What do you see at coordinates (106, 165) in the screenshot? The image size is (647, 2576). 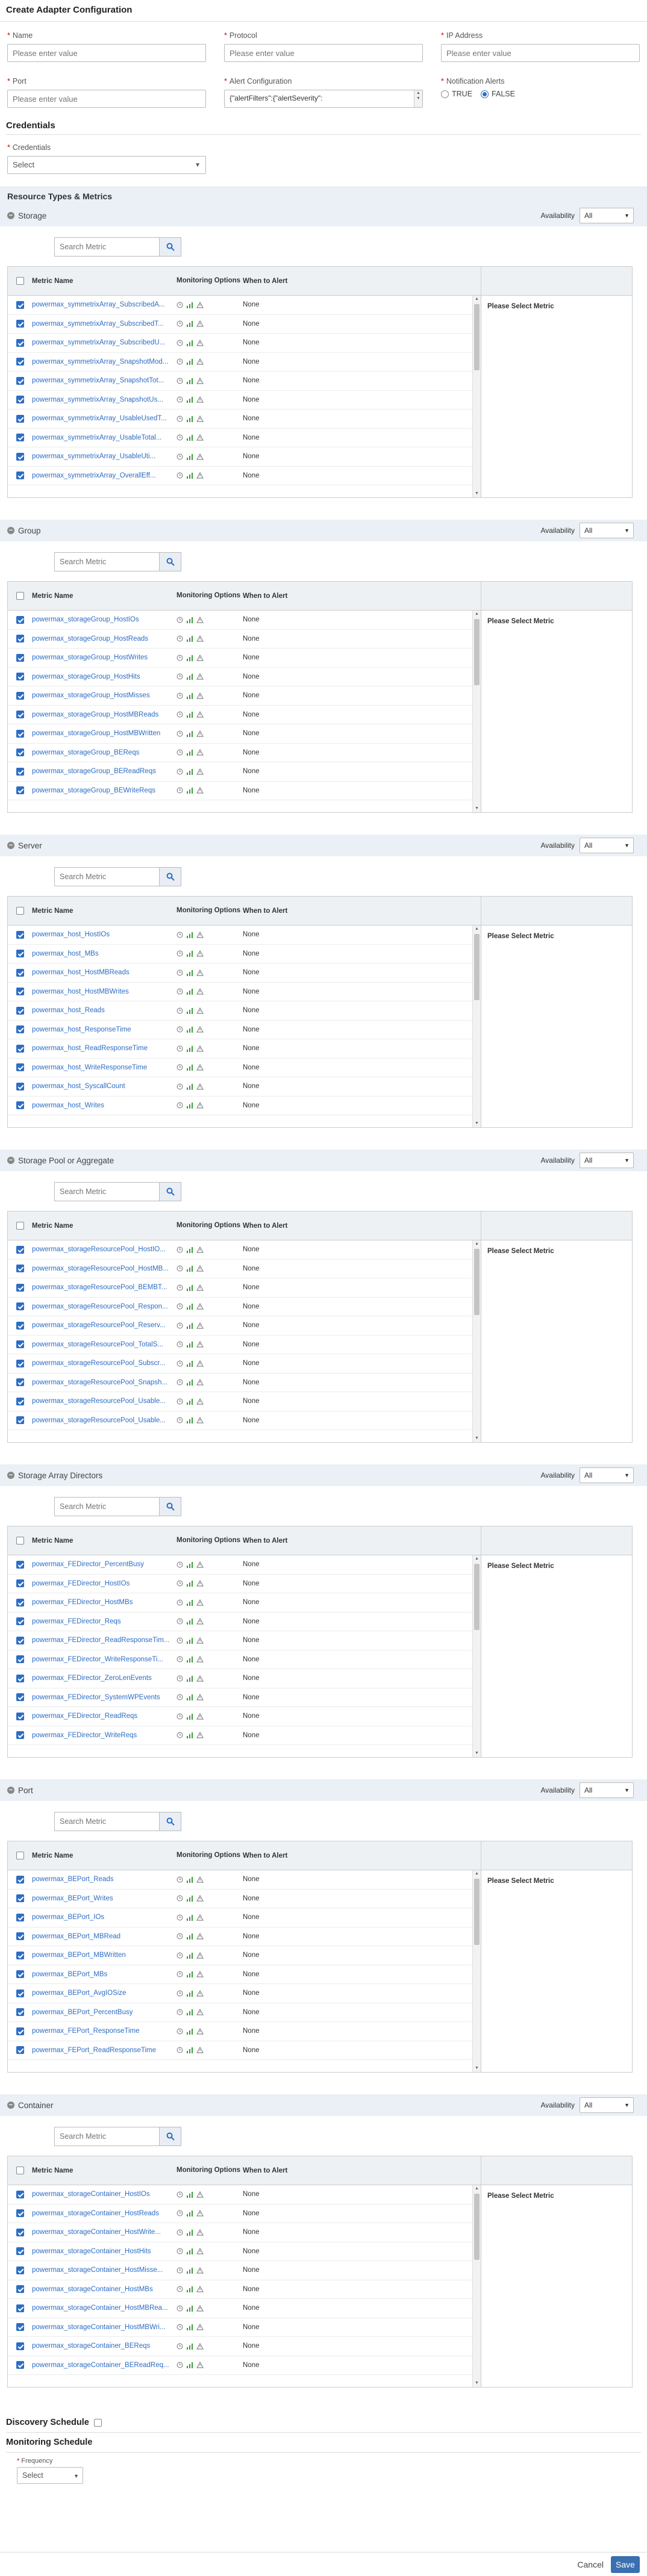 I see `credentials-select: Select ▼` at bounding box center [106, 165].